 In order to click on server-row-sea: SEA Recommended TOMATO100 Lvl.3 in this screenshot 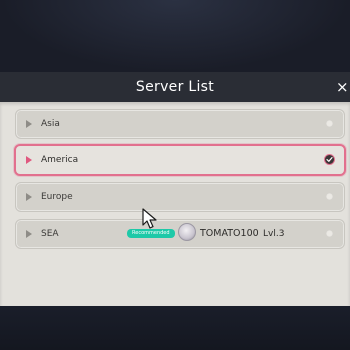, I will do `click(180, 234)`.